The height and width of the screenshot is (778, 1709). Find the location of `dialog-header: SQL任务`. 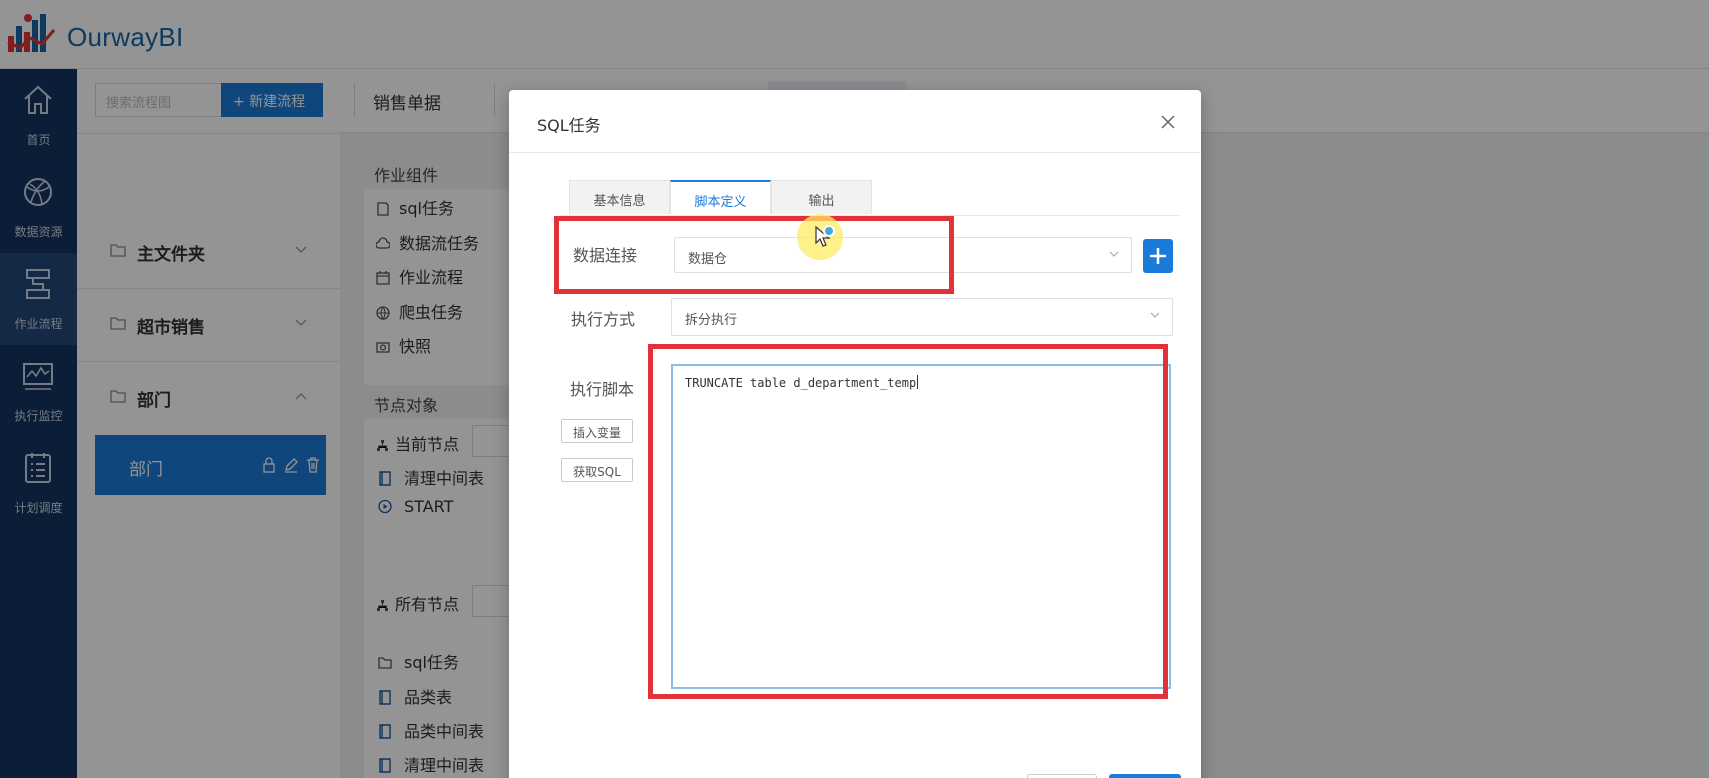

dialog-header: SQL任务 is located at coordinates (855, 121).